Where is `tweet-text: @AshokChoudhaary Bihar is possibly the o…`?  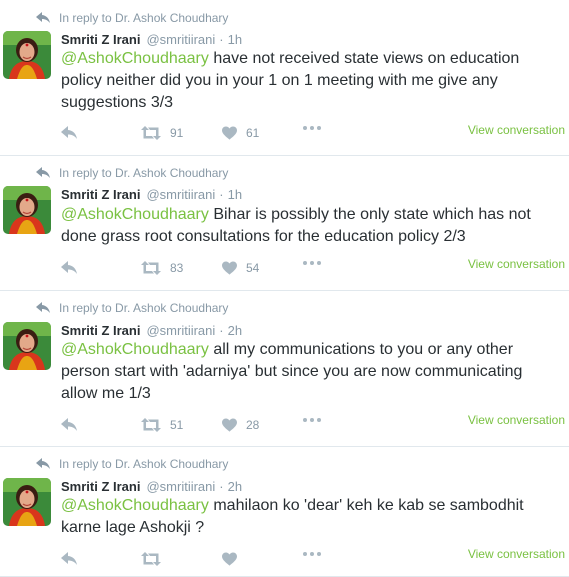
tweet-text: @AshokChoudhaary Bihar is possibly the o… is located at coordinates (311, 226).